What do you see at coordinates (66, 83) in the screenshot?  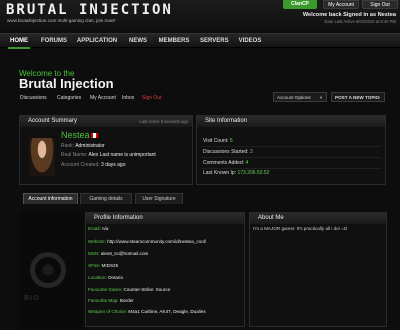 I see `page-title: Brutal Injection` at bounding box center [66, 83].